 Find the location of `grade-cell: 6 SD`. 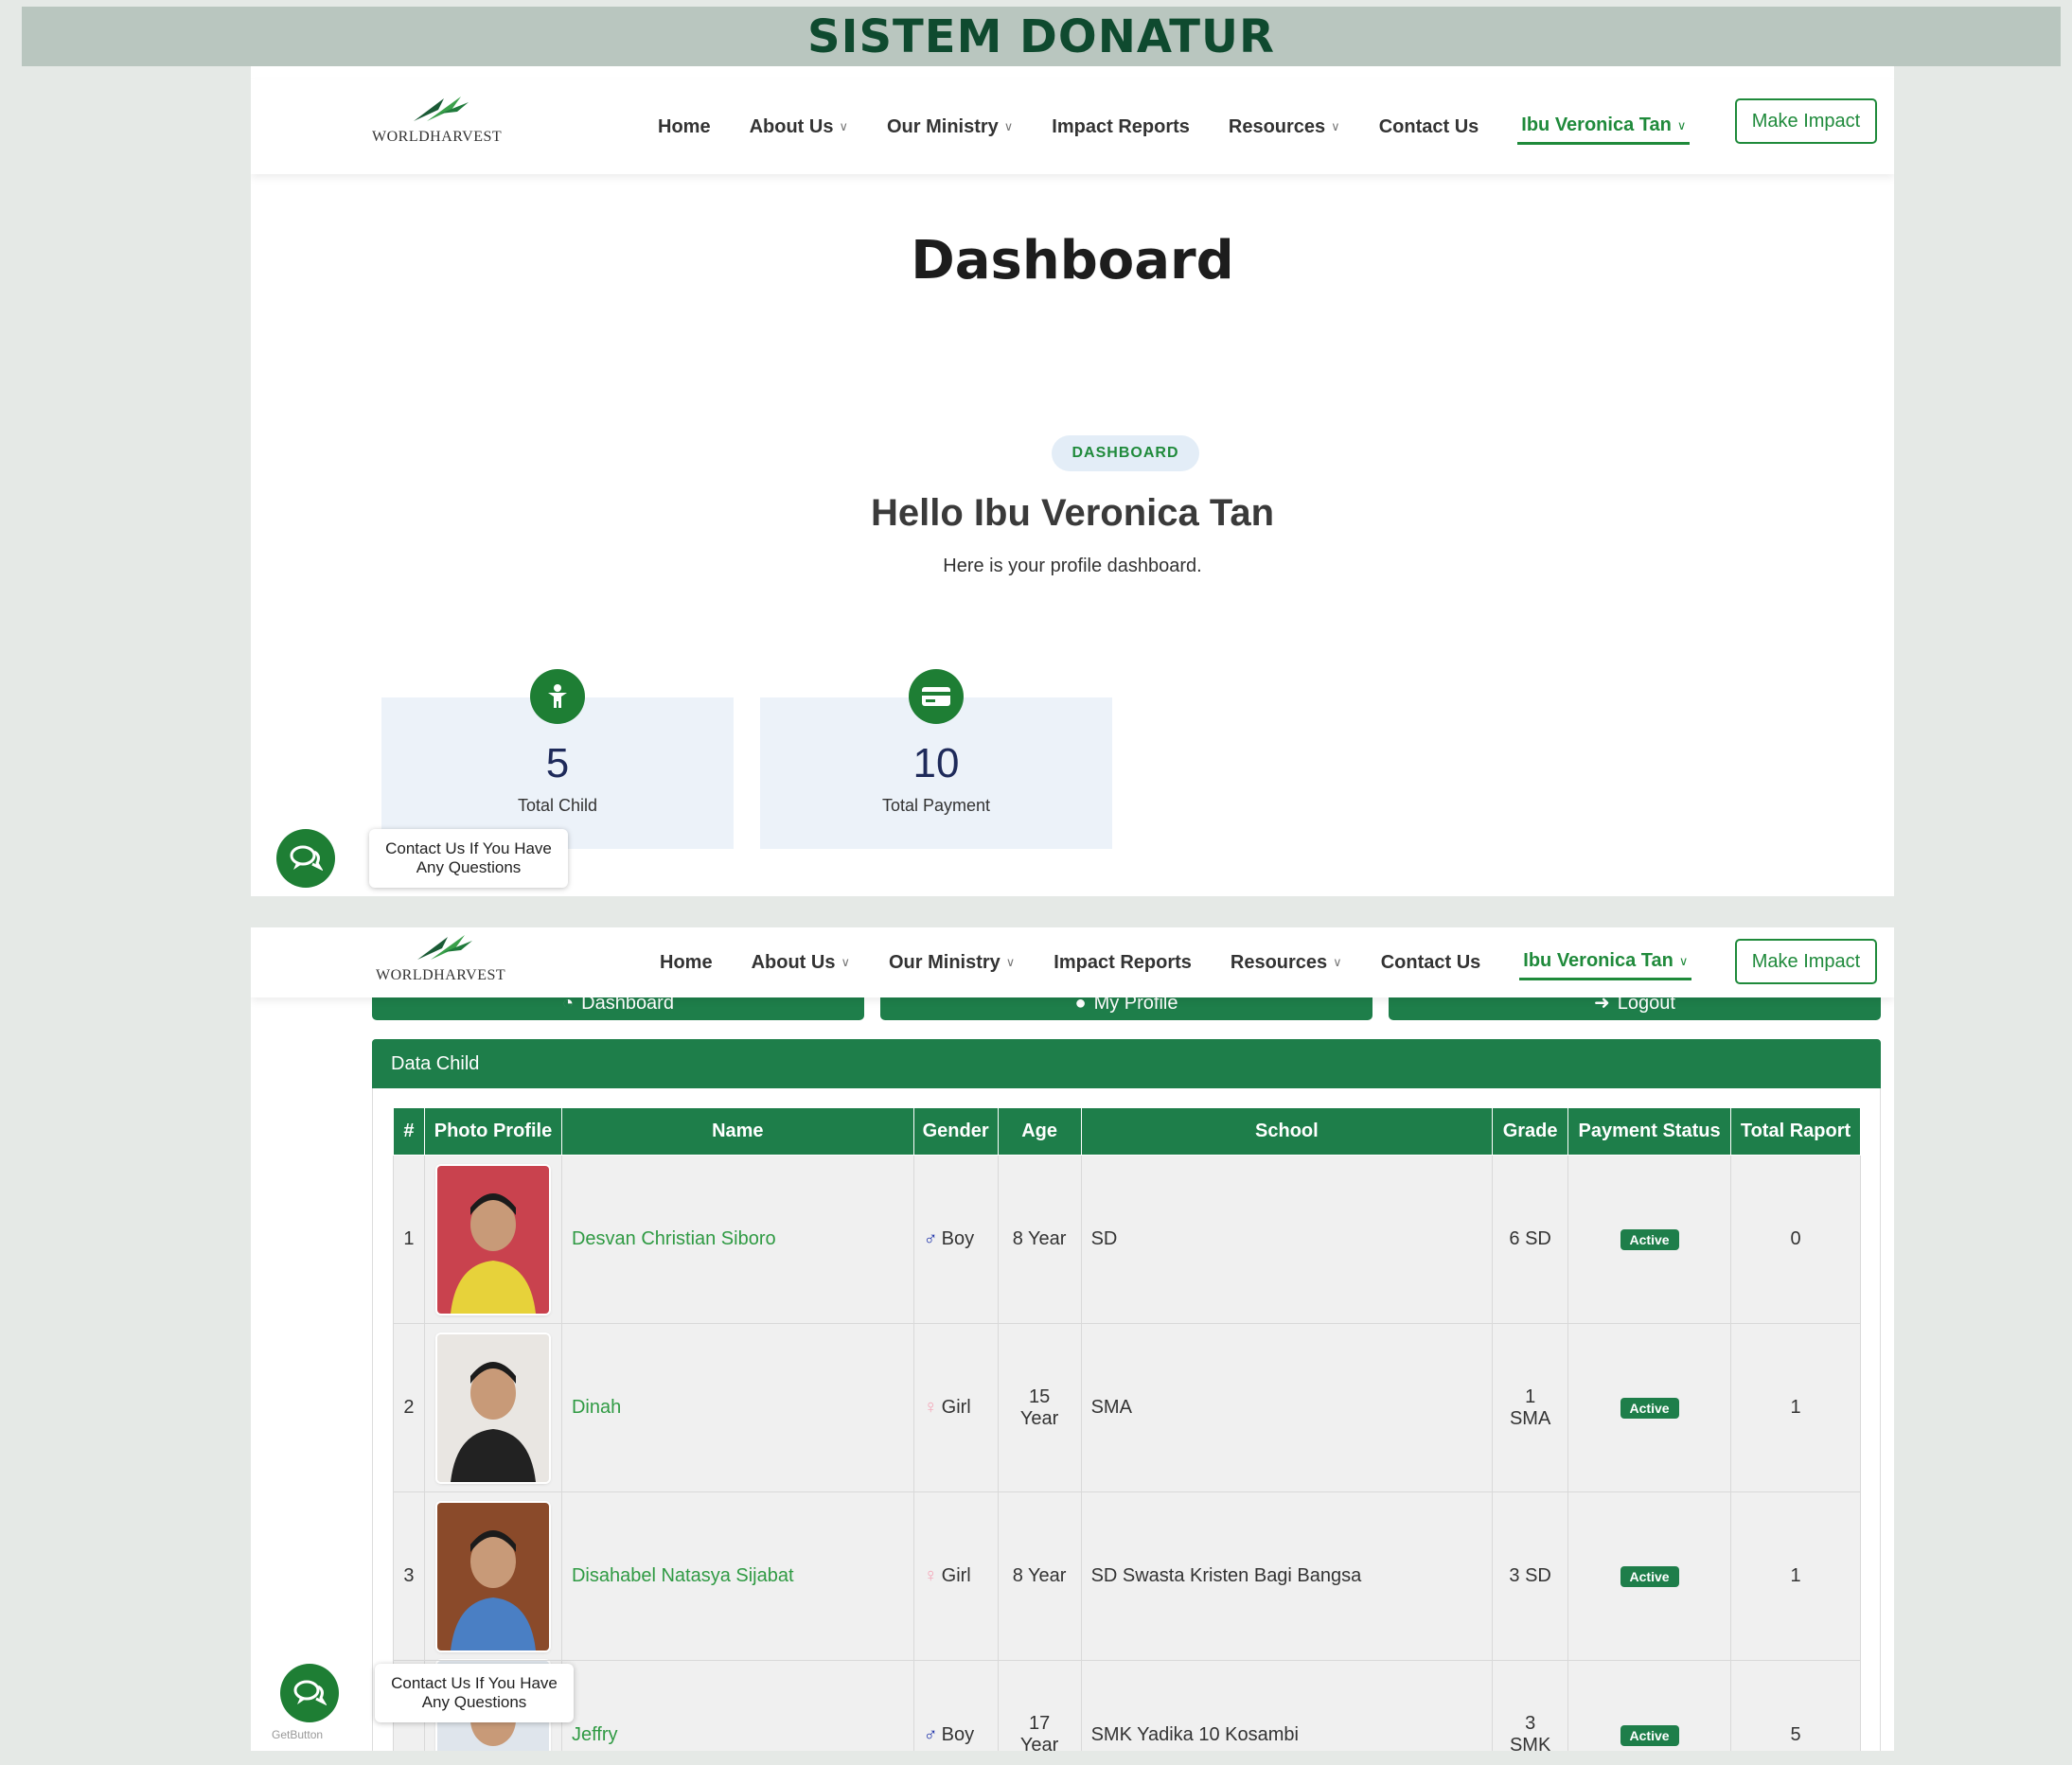

grade-cell: 6 SD is located at coordinates (1531, 1239).